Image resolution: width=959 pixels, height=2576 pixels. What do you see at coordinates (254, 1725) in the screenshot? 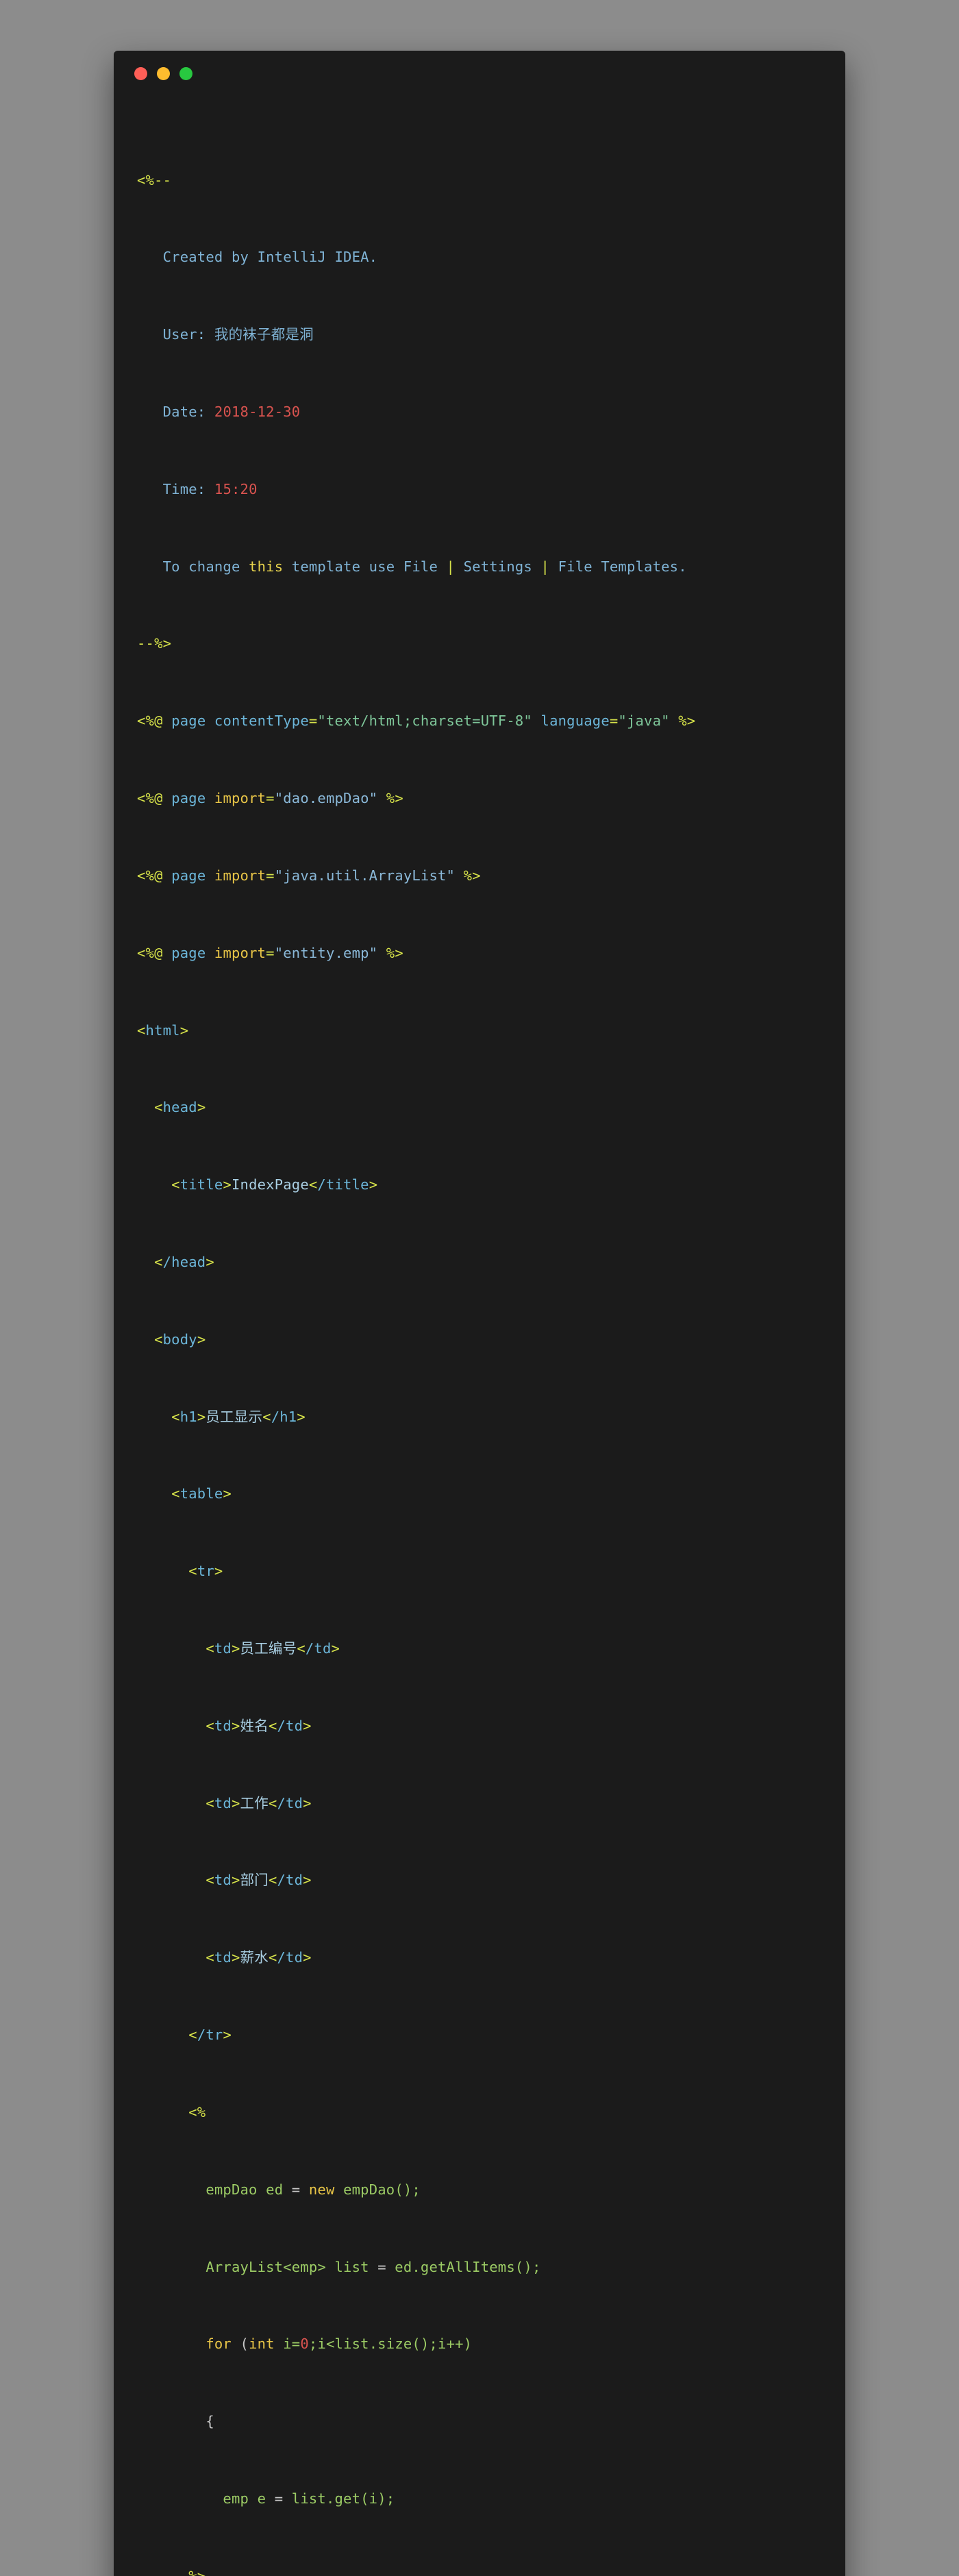
I see `header-cell-1: 姓名` at bounding box center [254, 1725].